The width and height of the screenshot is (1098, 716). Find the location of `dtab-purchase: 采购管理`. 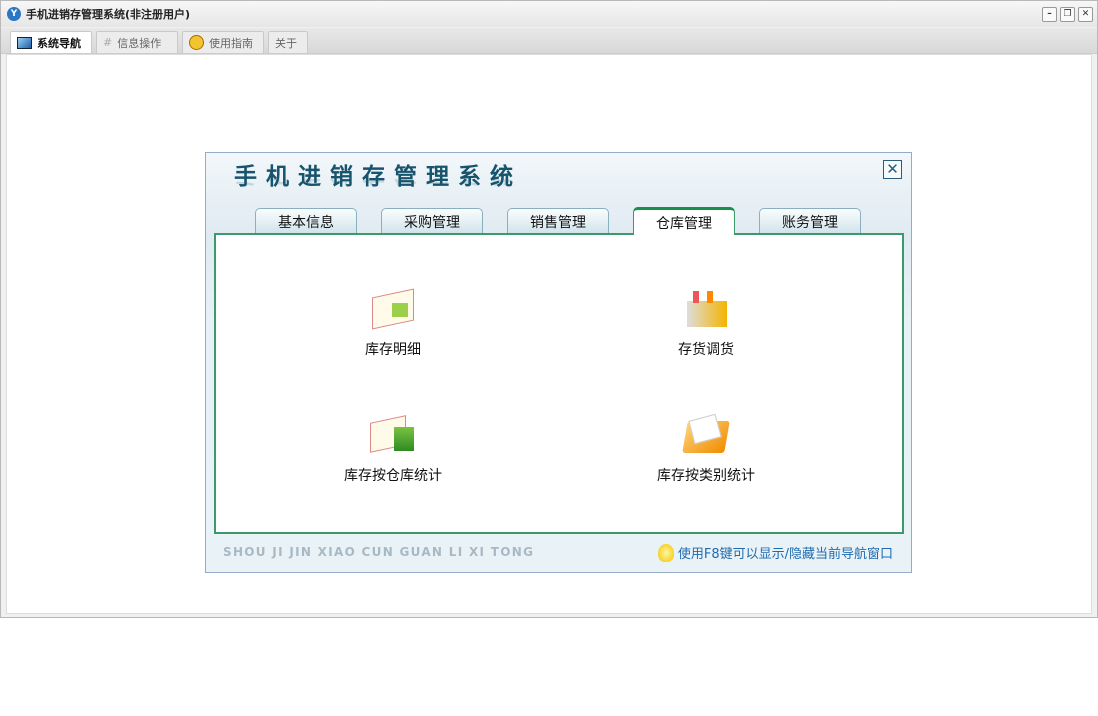

dtab-purchase: 采购管理 is located at coordinates (432, 221).